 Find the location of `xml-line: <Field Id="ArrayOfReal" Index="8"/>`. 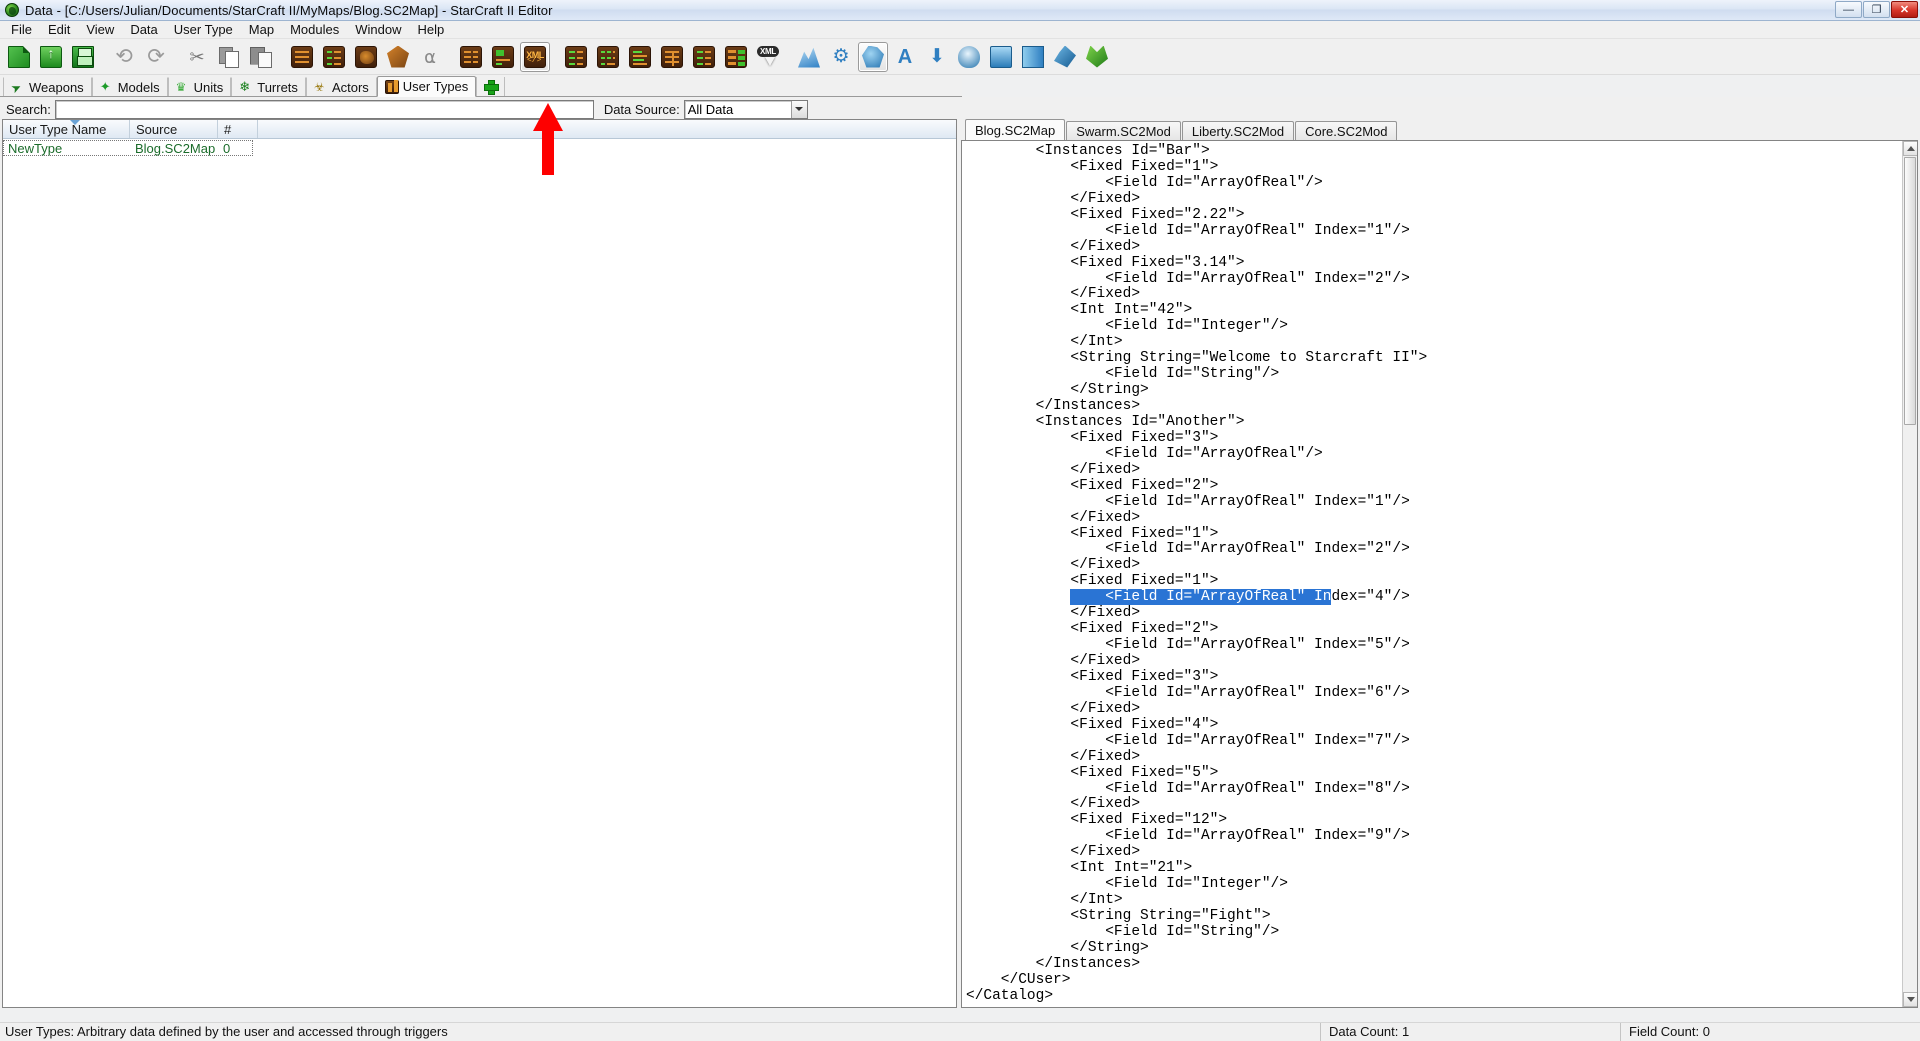

xml-line: <Field Id="ArrayOfReal" Index="8"/> is located at coordinates (1434, 789).